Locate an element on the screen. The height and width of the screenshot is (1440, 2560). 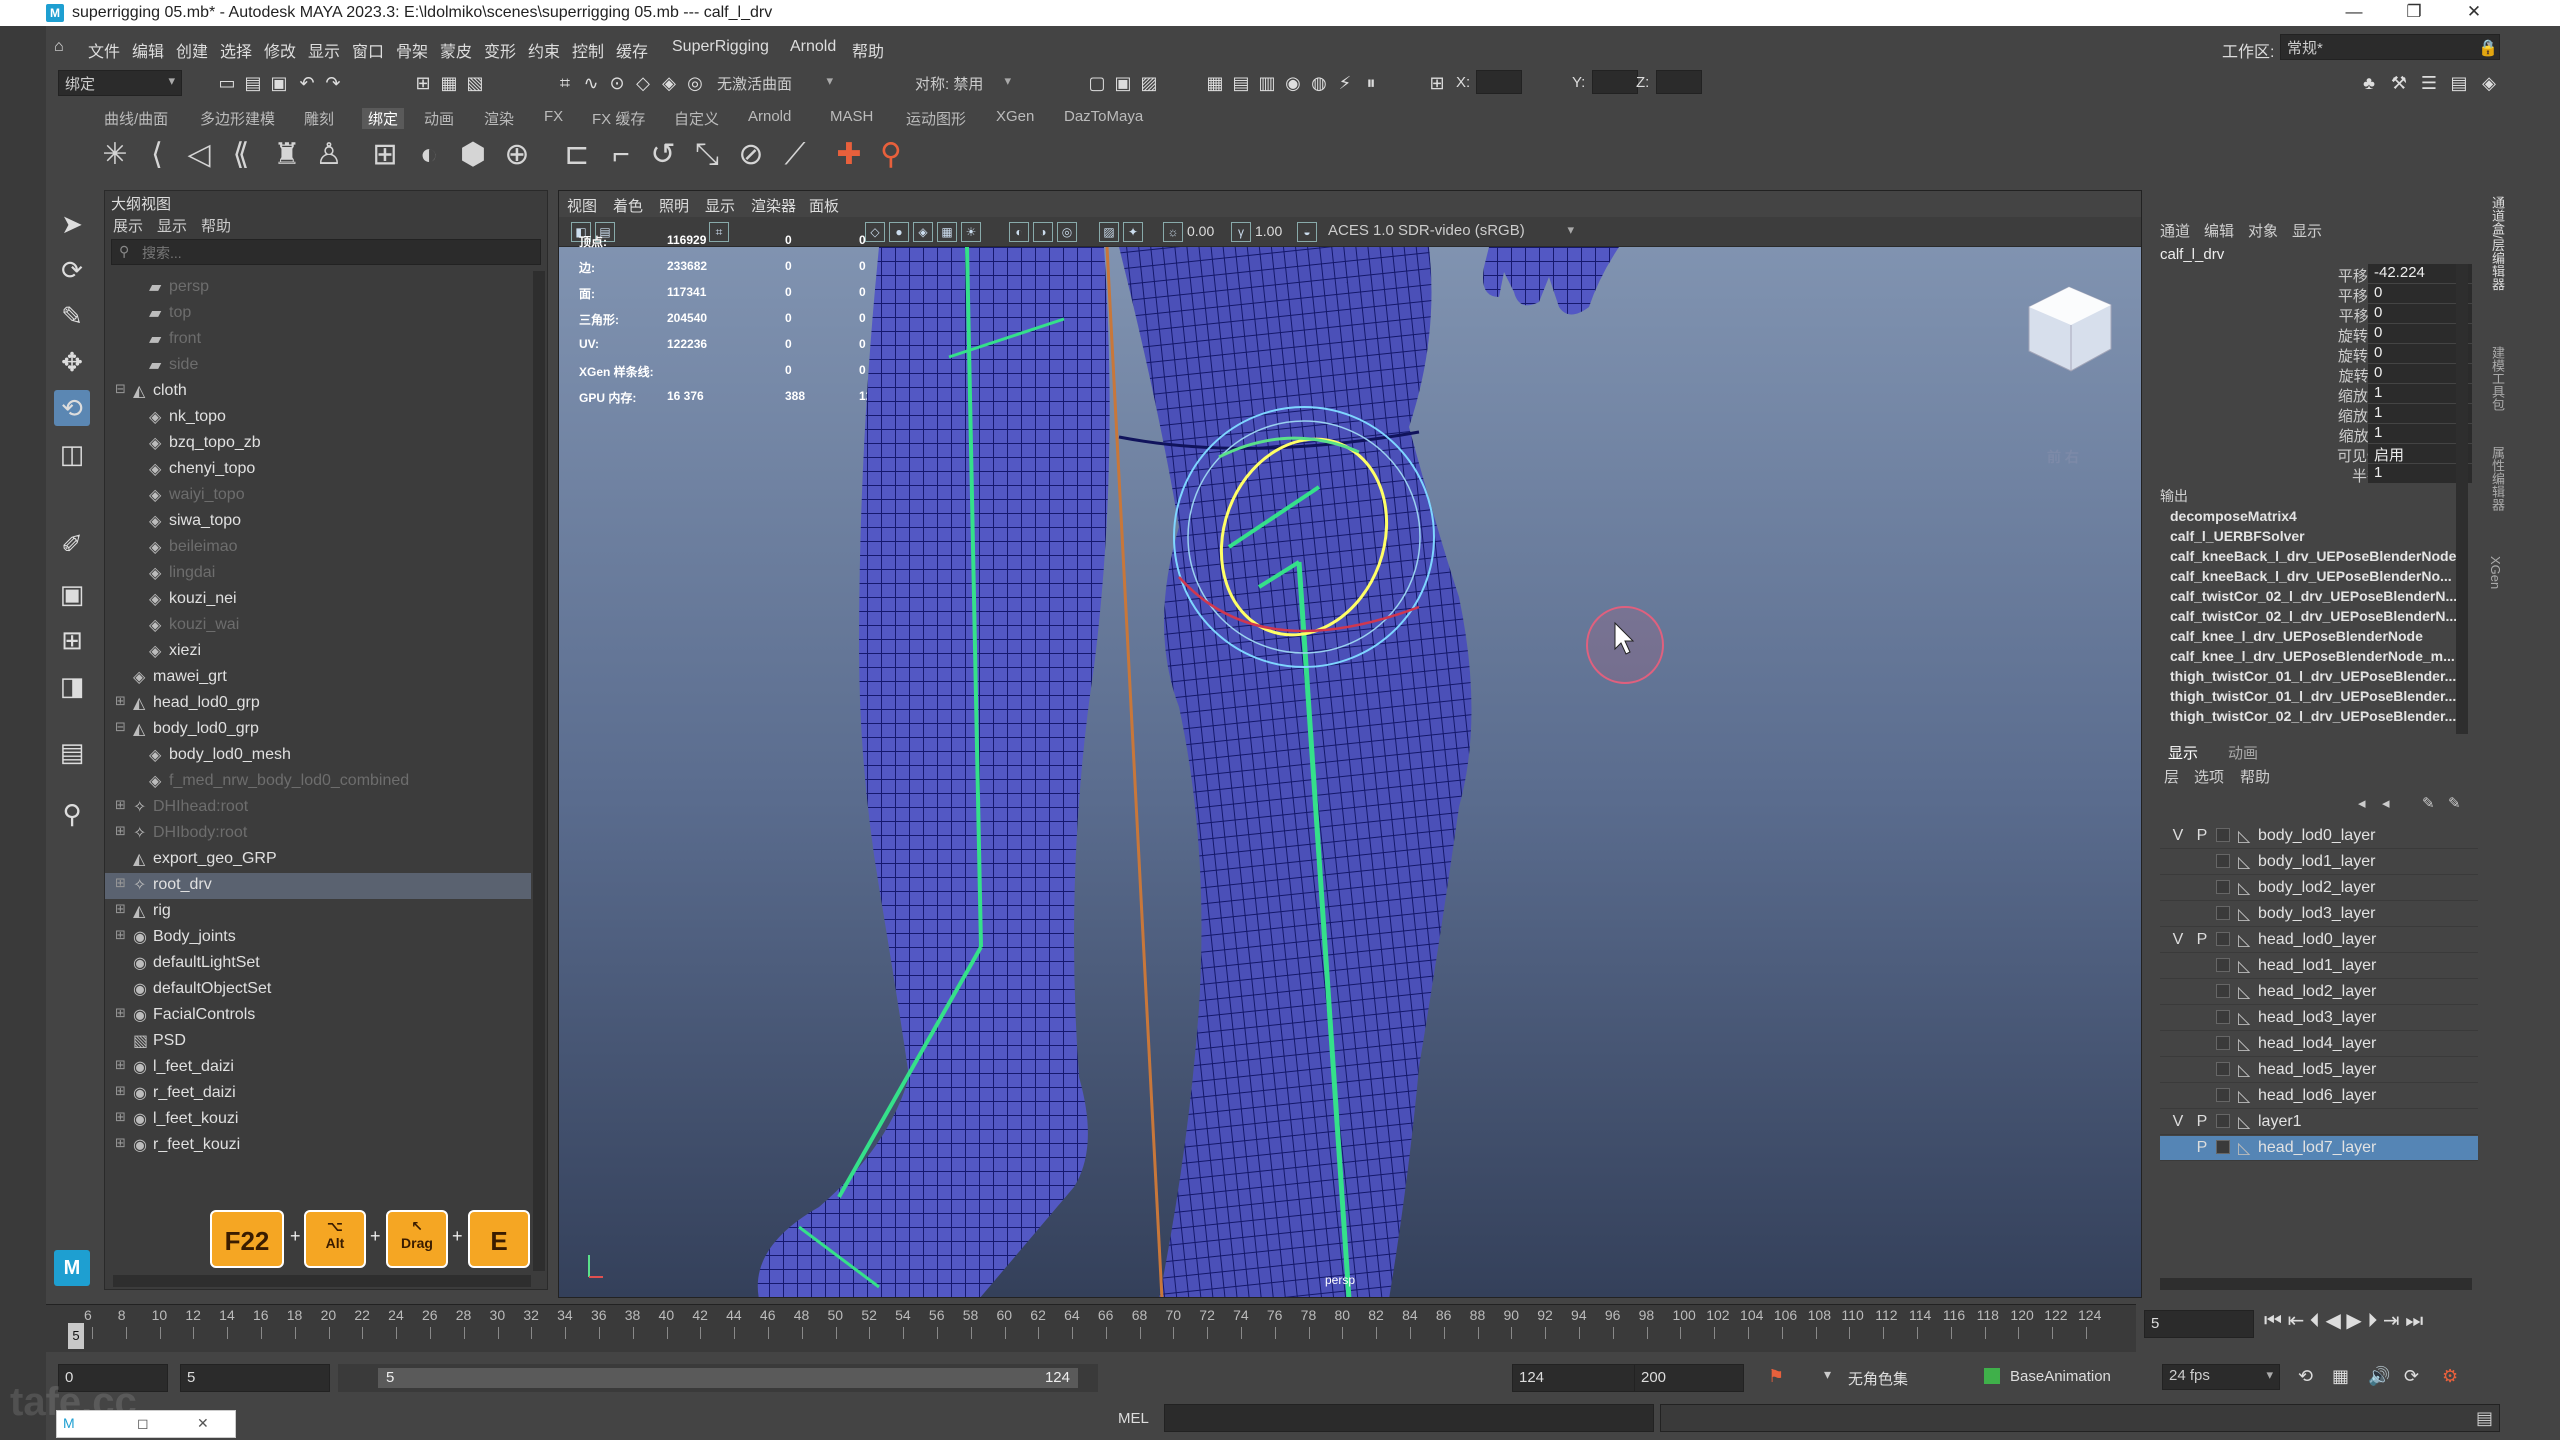
layer-h-scrollbar is located at coordinates (2316, 1284).